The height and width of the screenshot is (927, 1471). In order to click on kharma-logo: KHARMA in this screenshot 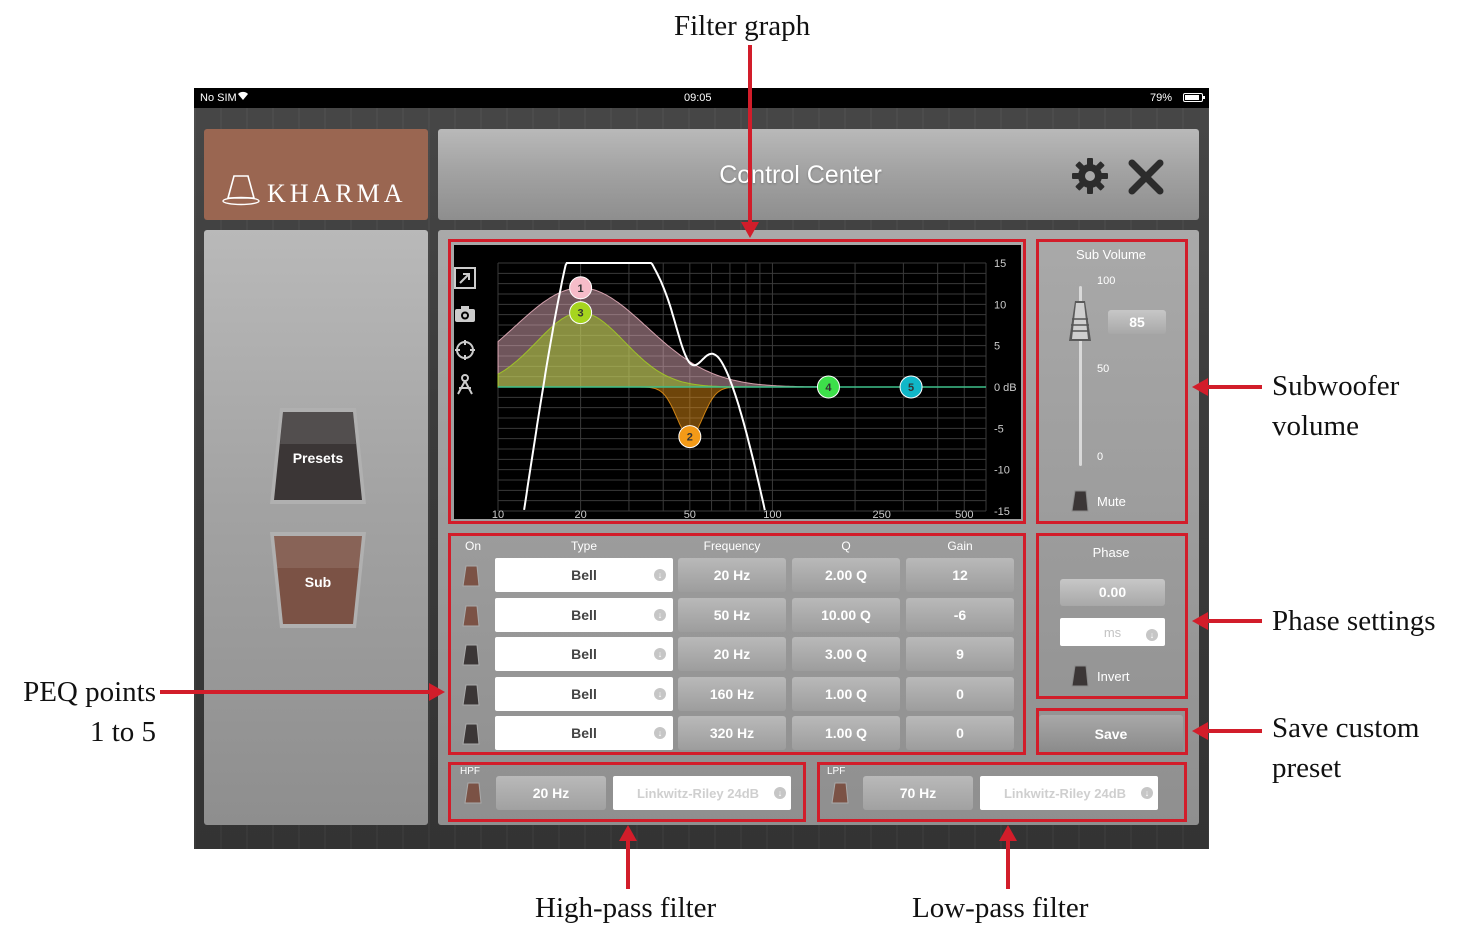, I will do `click(316, 174)`.